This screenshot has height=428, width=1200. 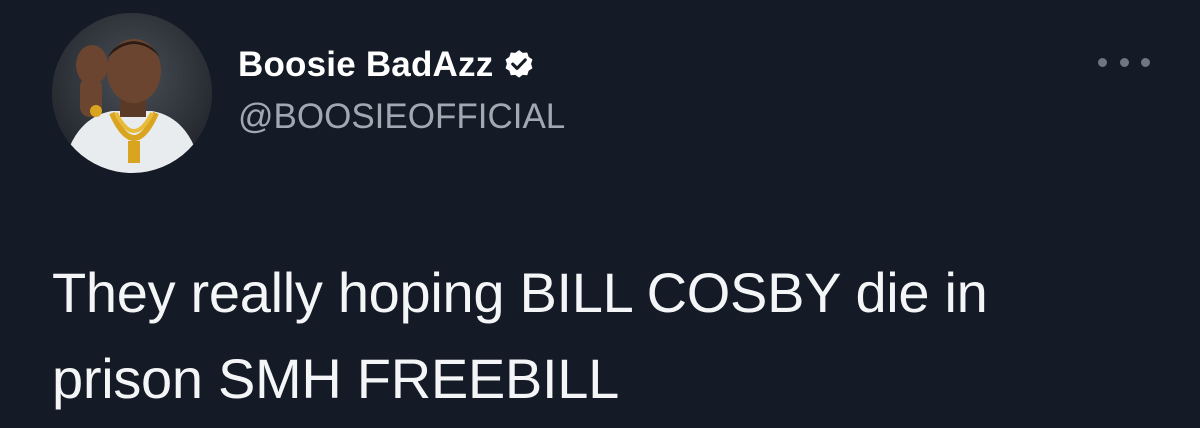 I want to click on verified-badge-icon, so click(x=519, y=65).